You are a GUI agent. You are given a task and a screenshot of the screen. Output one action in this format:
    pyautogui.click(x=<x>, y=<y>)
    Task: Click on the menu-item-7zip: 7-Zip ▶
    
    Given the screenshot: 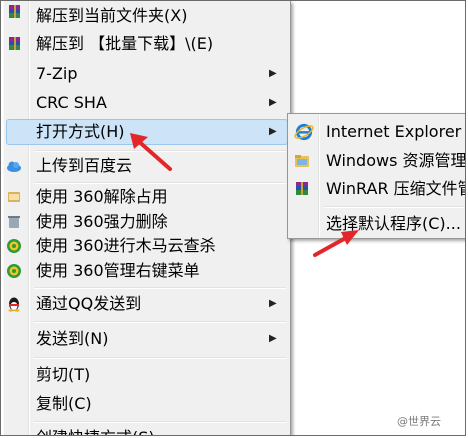 What is the action you would take?
    pyautogui.click(x=147, y=74)
    